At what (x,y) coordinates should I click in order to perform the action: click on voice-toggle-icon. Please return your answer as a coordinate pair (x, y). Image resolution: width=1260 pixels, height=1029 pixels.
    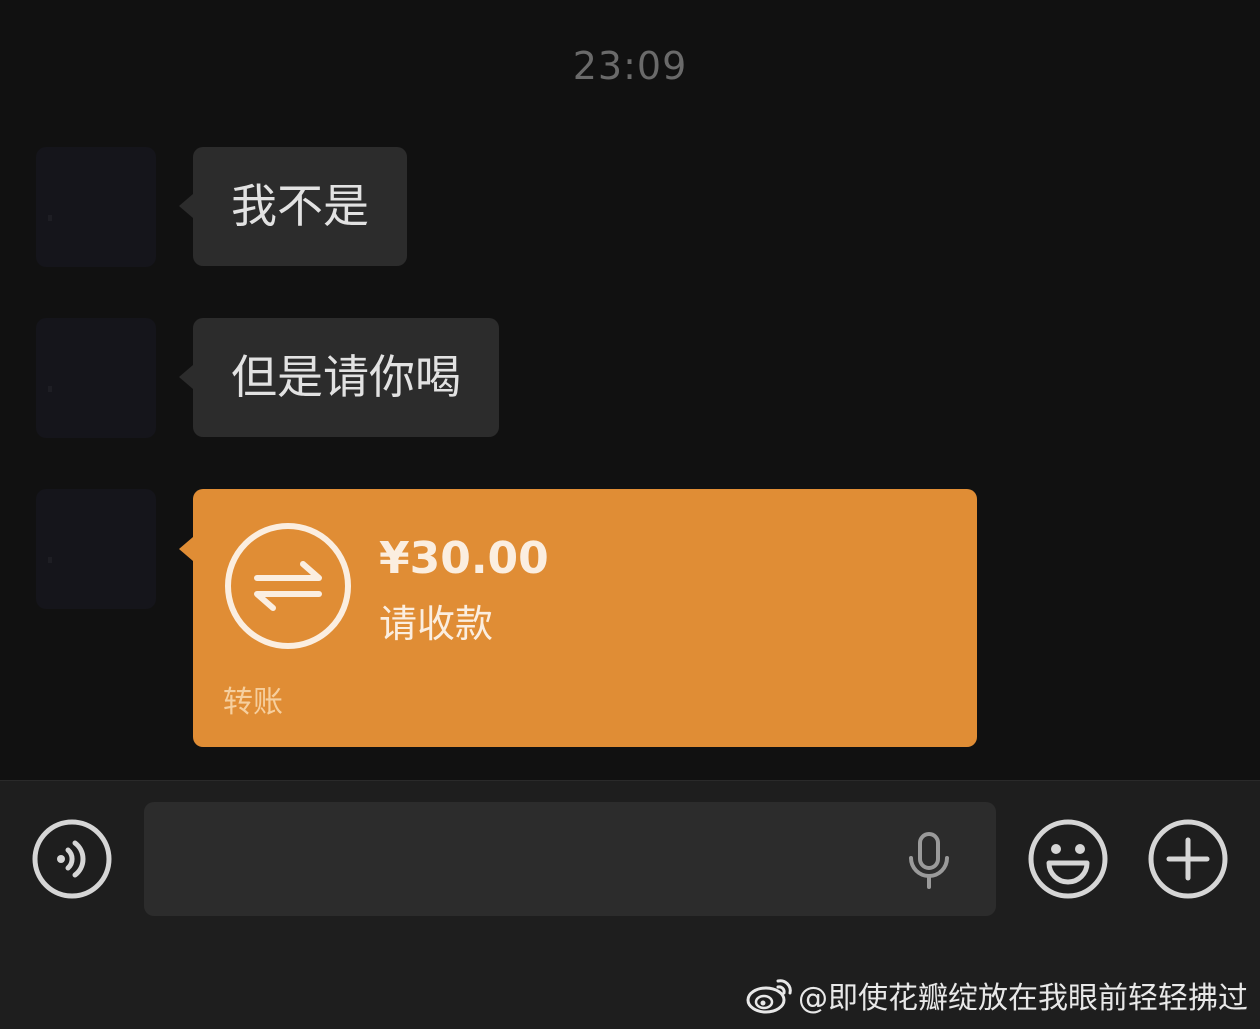
    Looking at the image, I should click on (72, 859).